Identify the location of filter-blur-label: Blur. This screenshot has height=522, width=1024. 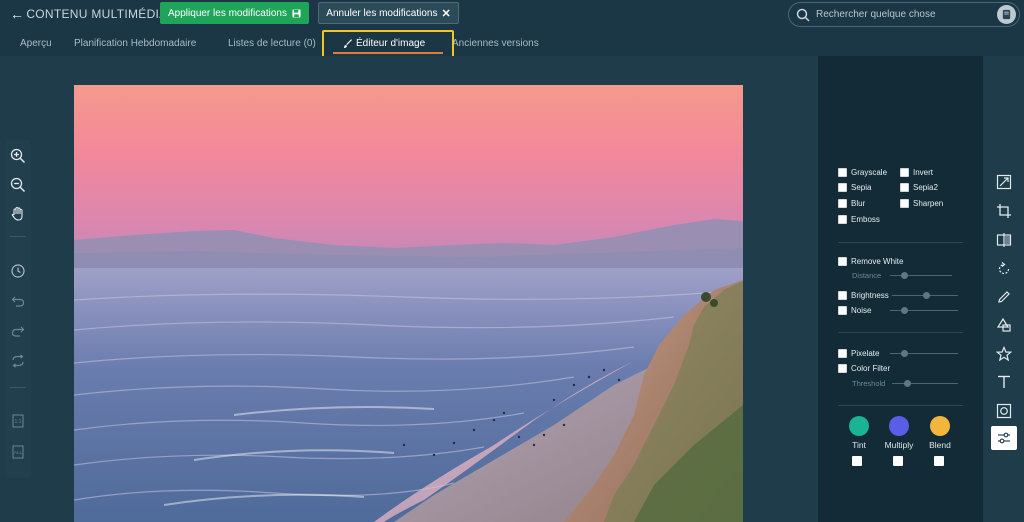
(858, 203).